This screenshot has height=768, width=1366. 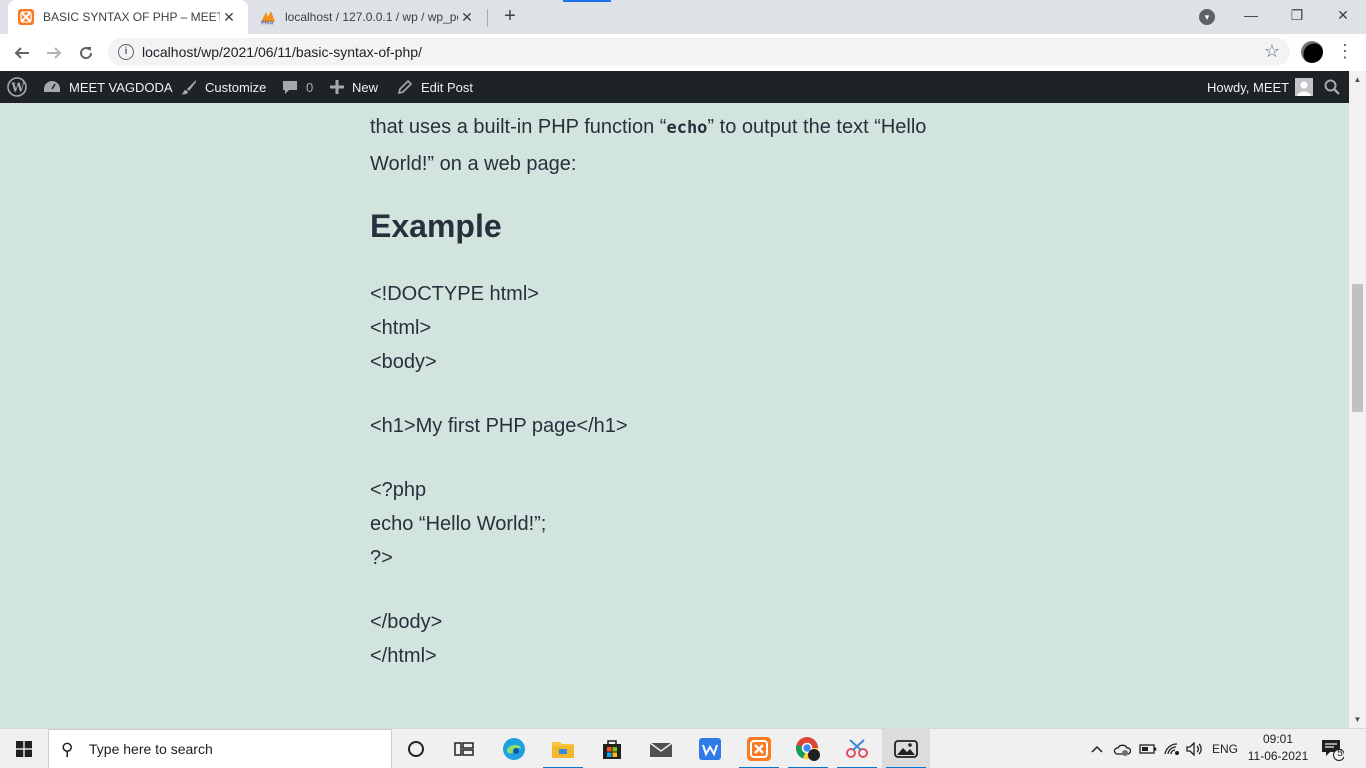 What do you see at coordinates (487, 18) in the screenshot?
I see `tab-separator` at bounding box center [487, 18].